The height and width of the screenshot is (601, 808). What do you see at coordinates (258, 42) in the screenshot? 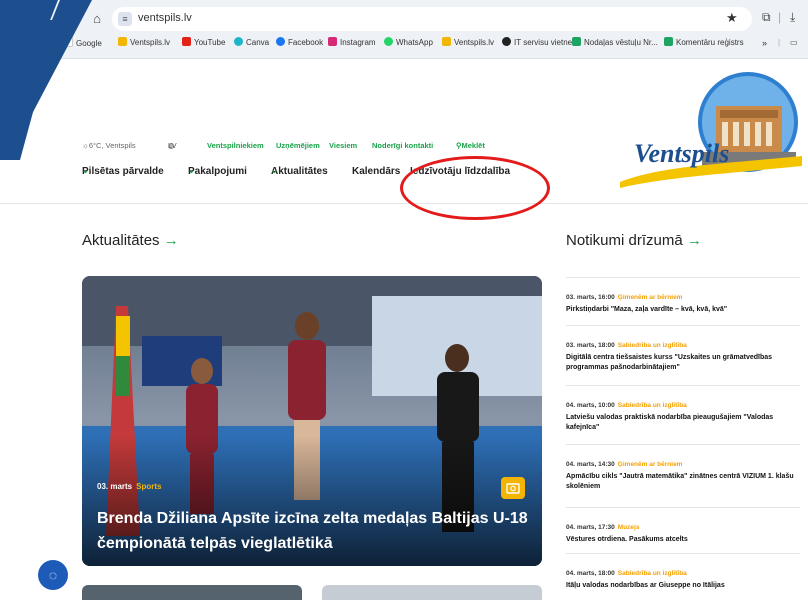
I see `bookmark-label: Canva` at bounding box center [258, 42].